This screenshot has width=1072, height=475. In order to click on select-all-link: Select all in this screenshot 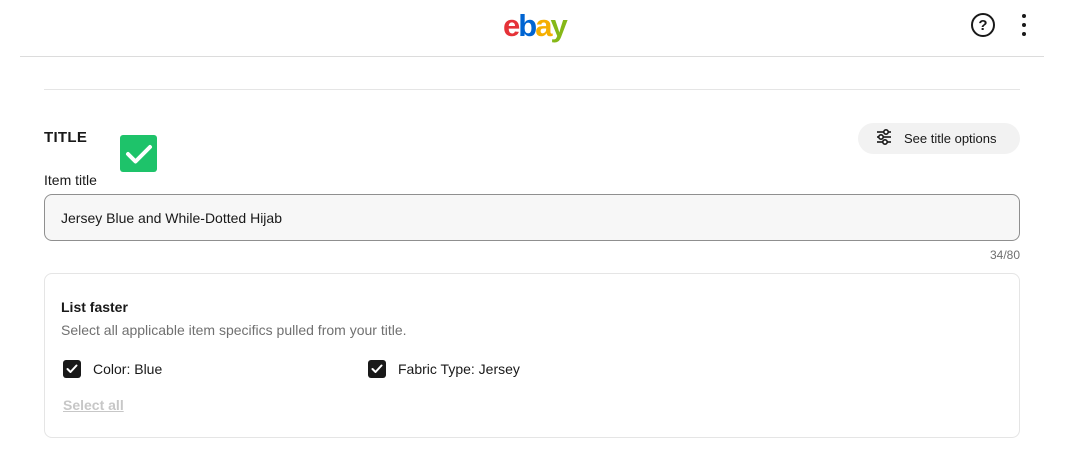, I will do `click(93, 405)`.